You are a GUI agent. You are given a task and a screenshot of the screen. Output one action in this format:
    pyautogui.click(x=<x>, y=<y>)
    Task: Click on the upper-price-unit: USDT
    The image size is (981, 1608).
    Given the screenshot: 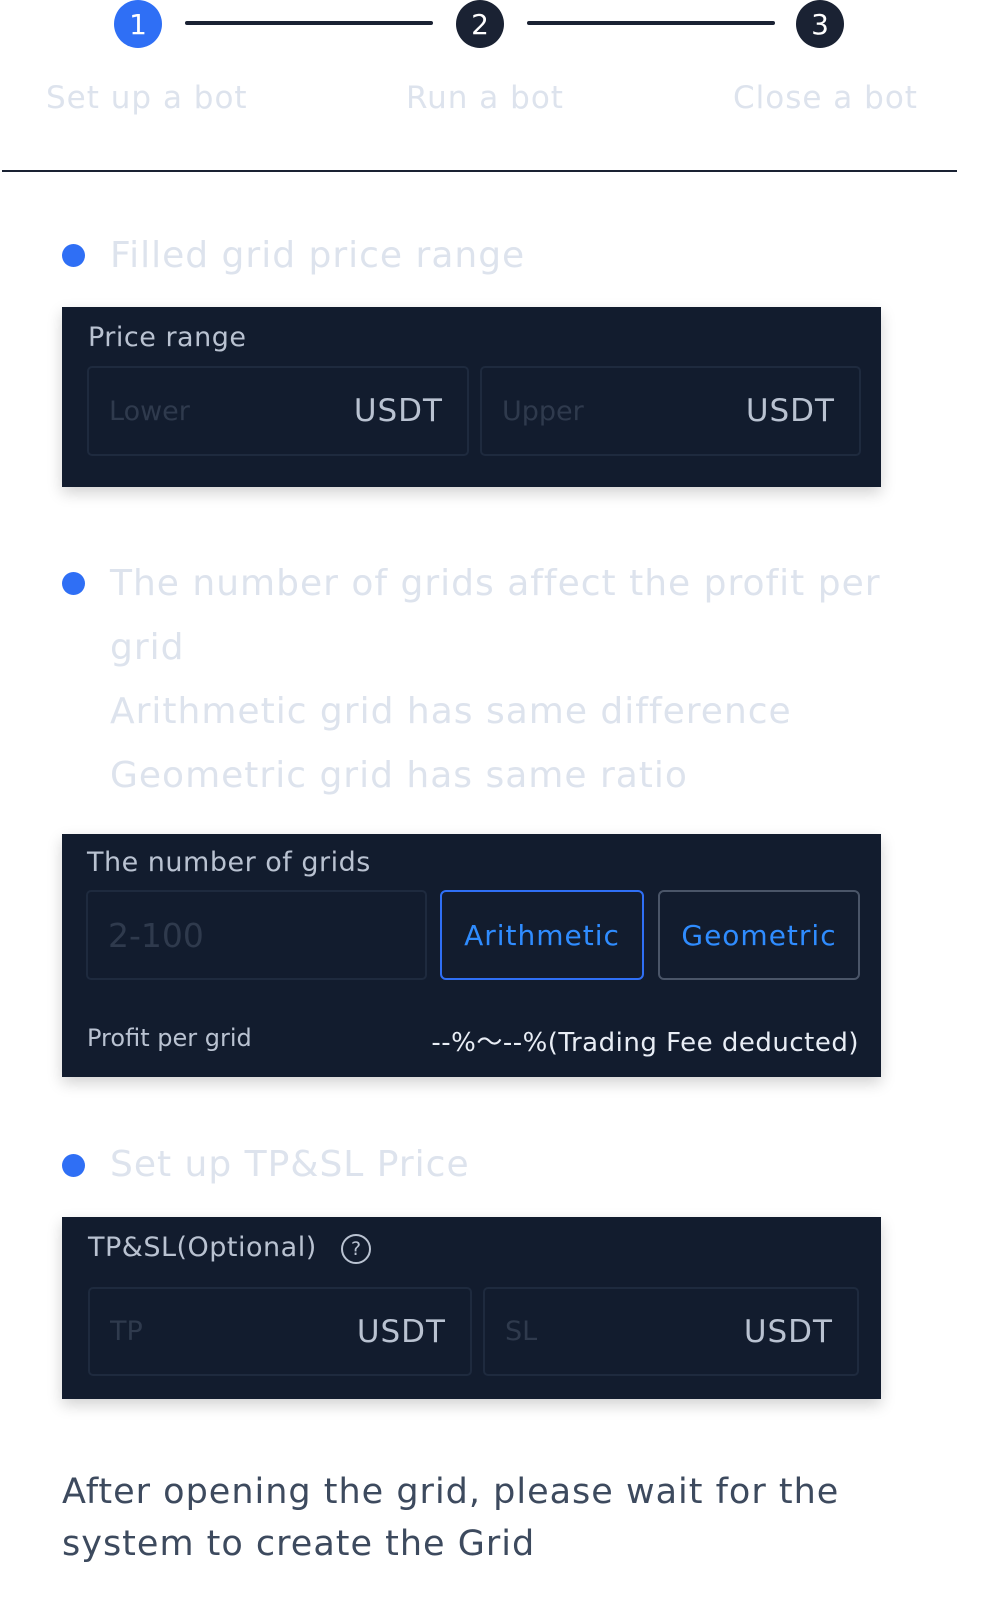 What is the action you would take?
    pyautogui.click(x=790, y=411)
    